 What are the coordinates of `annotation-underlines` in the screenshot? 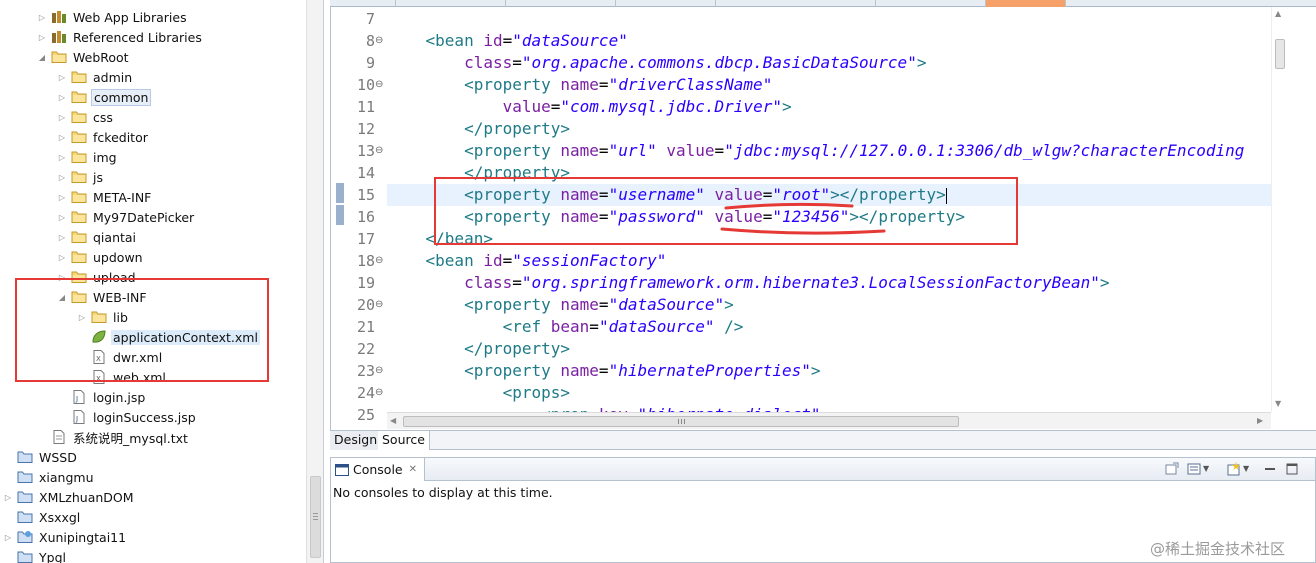 It's located at (803, 218).